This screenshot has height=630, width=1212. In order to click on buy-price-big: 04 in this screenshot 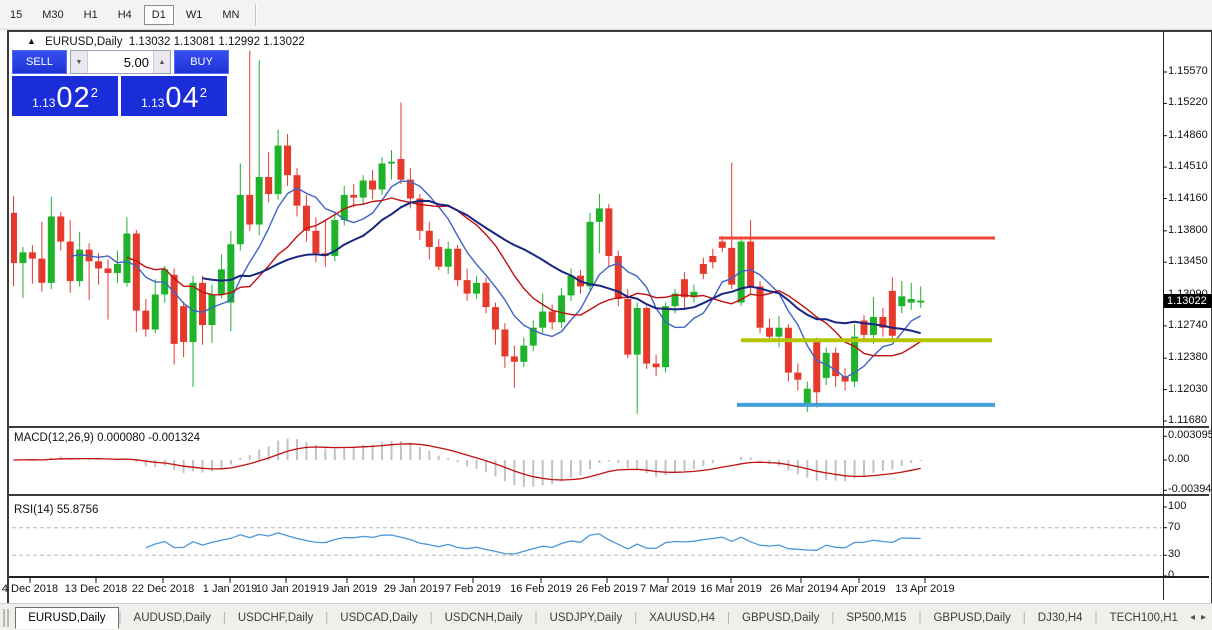, I will do `click(182, 98)`.